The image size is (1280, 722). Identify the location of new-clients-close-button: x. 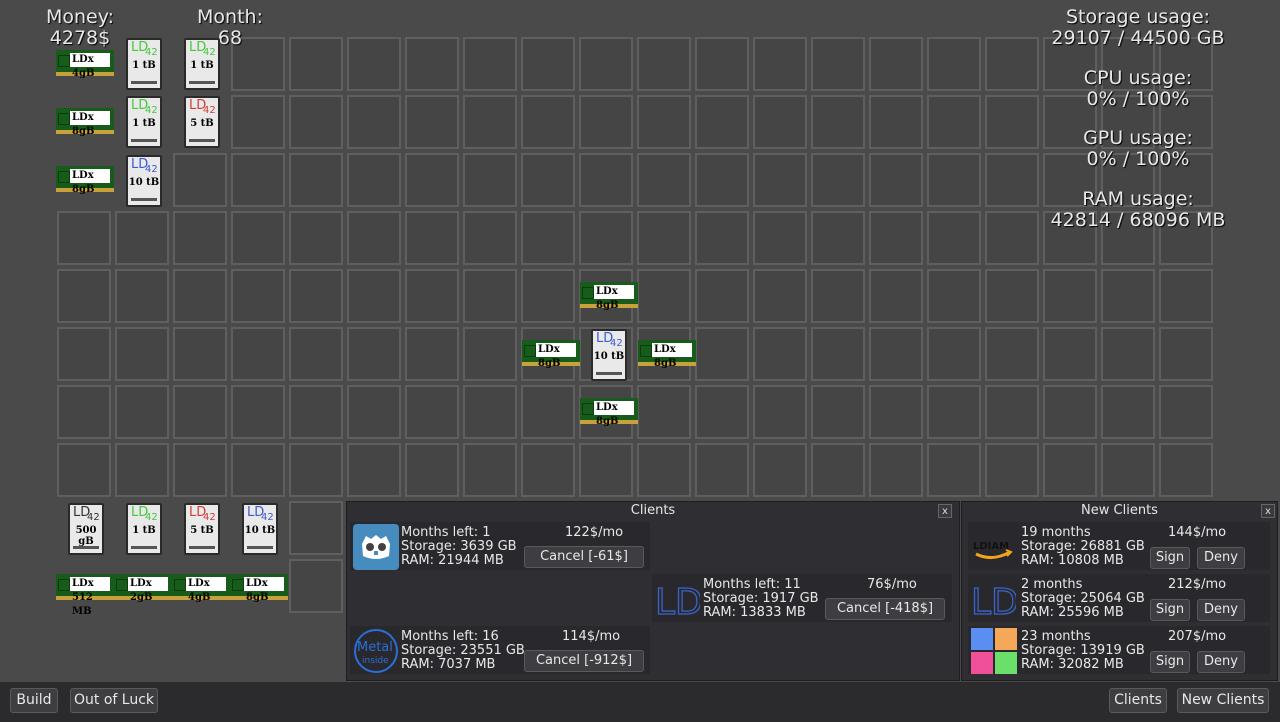
(1268, 511).